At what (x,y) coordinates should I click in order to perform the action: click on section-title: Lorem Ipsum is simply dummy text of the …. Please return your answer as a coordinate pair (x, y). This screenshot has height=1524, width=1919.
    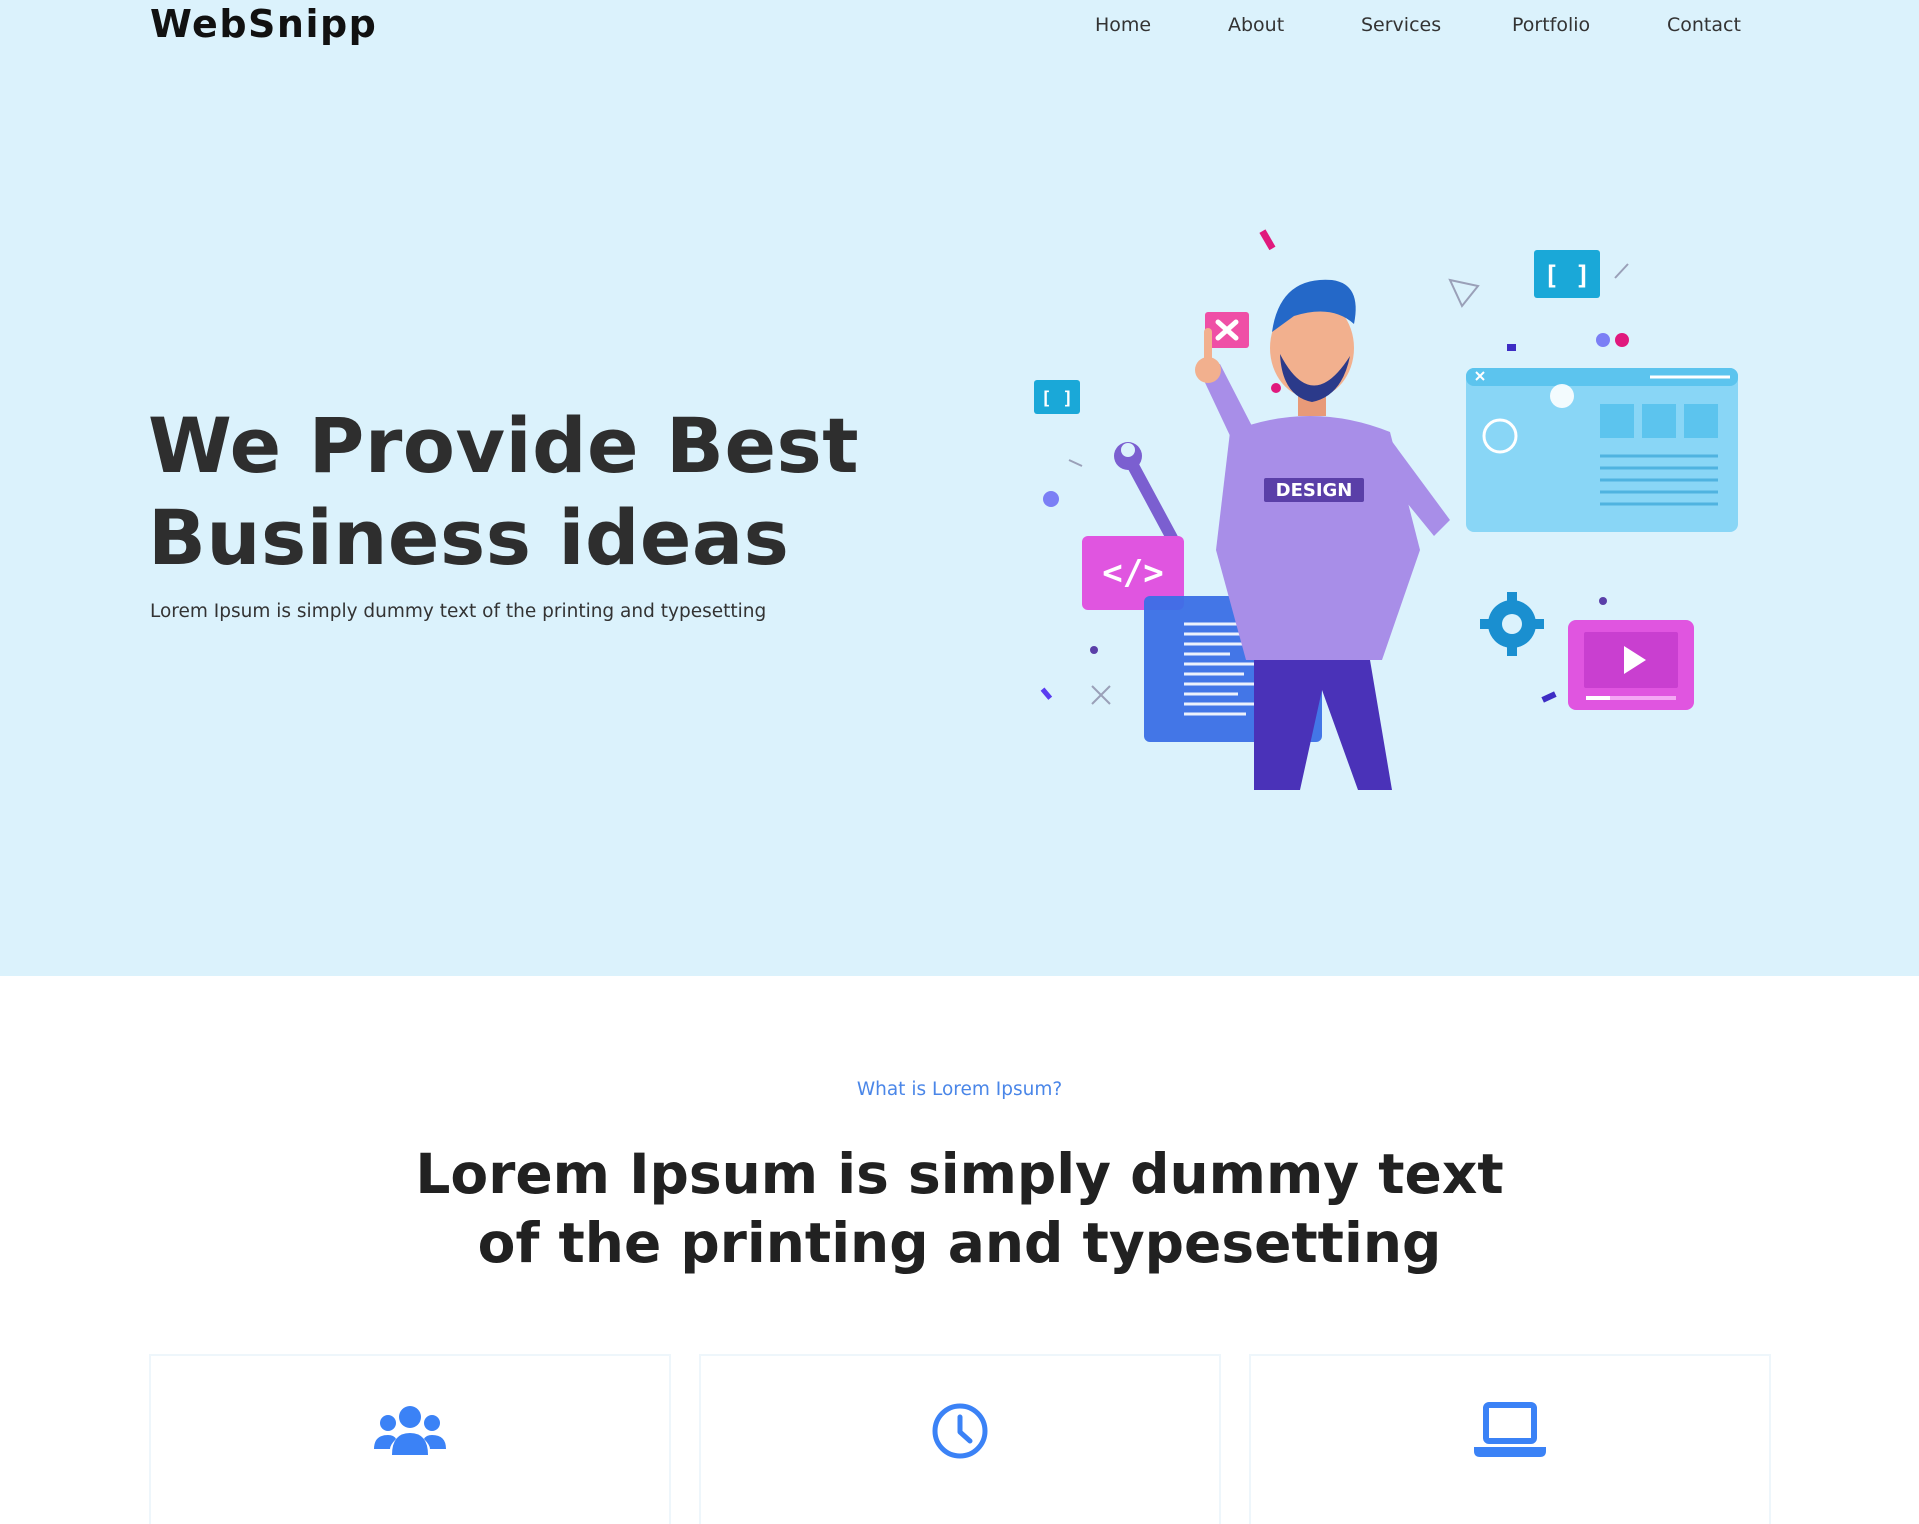
    Looking at the image, I should click on (959, 1209).